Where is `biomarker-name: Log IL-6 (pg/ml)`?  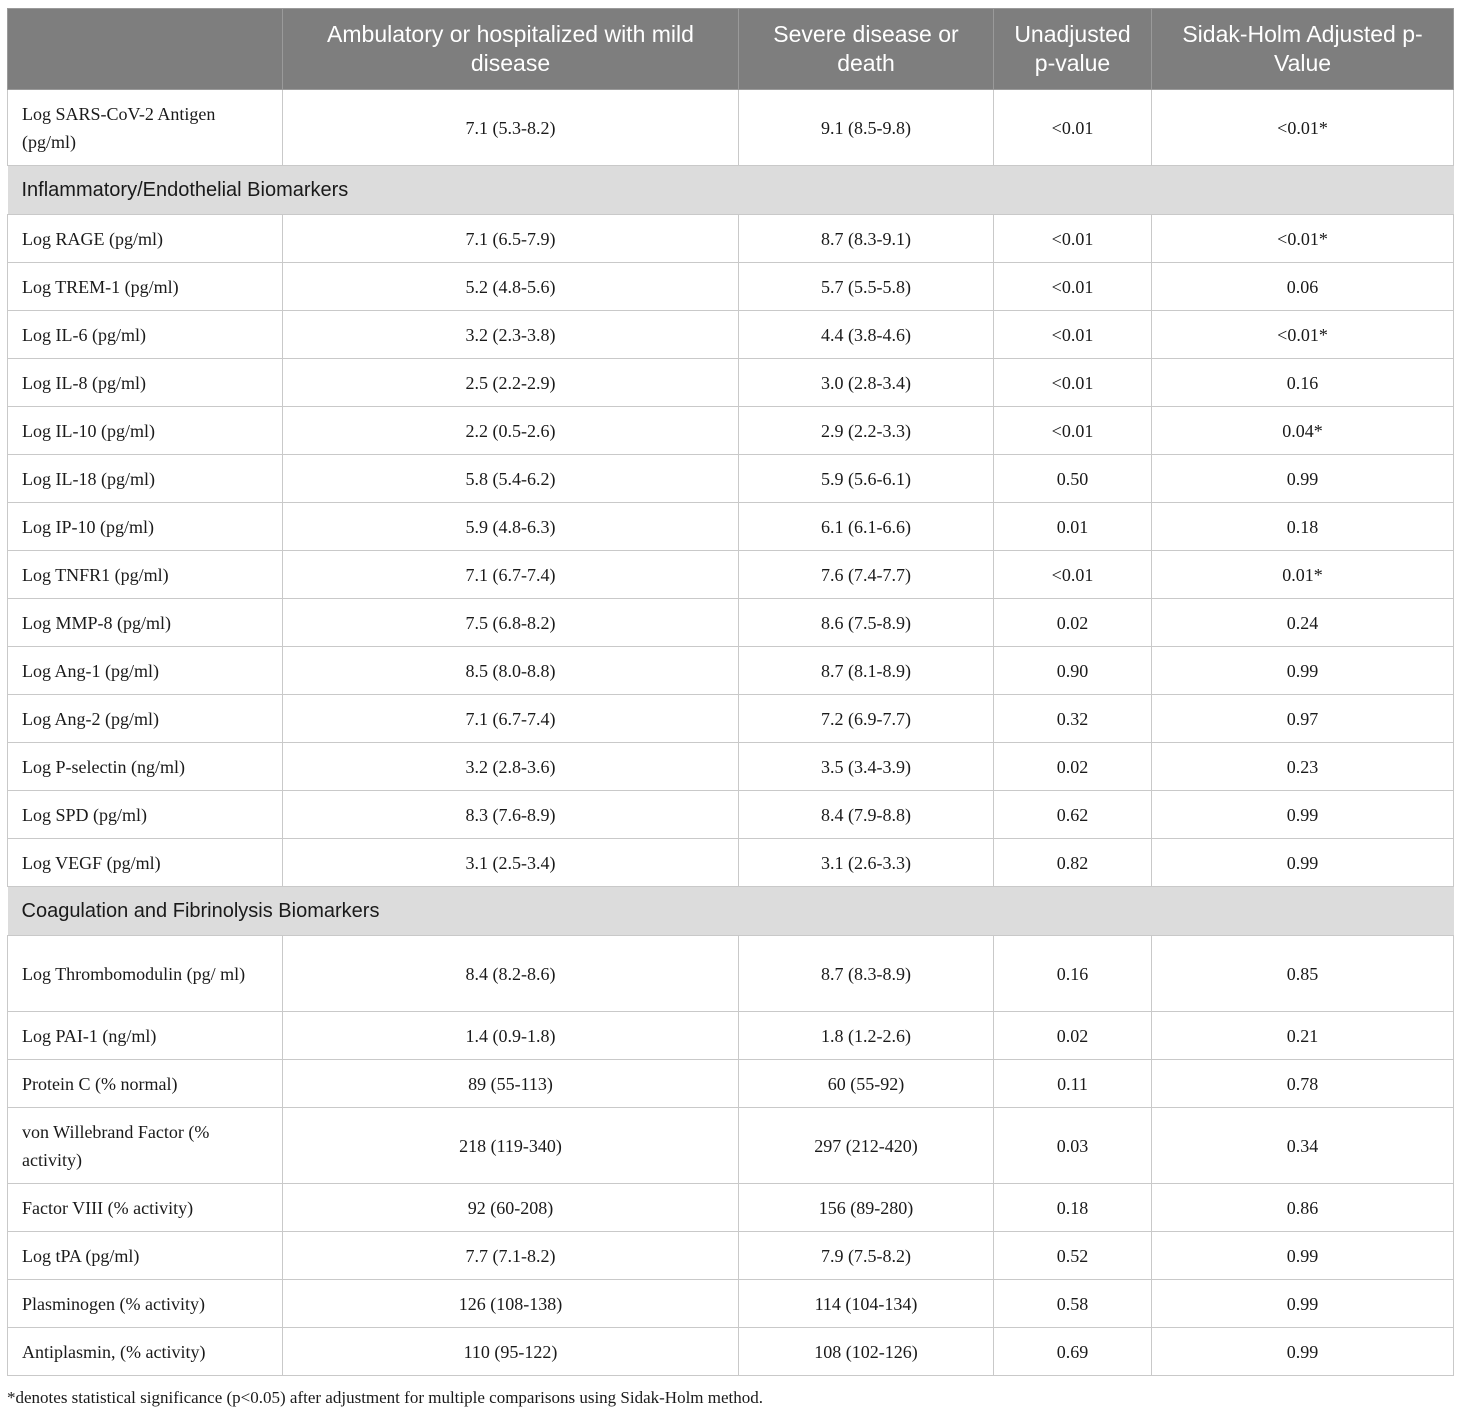
biomarker-name: Log IL-6 (pg/ml) is located at coordinates (145, 334).